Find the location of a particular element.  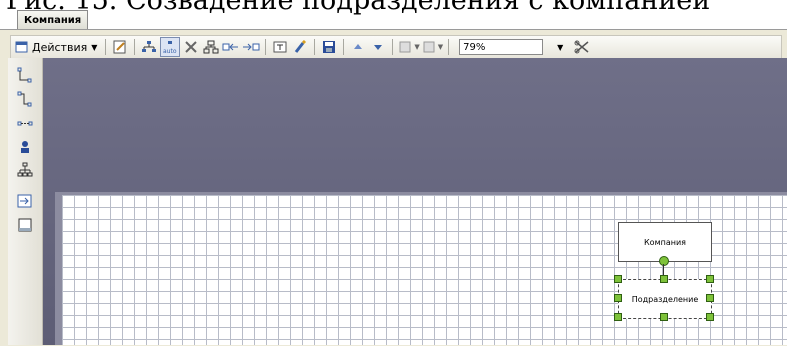

zoom-dropdown-button: ▼ is located at coordinates (560, 47).